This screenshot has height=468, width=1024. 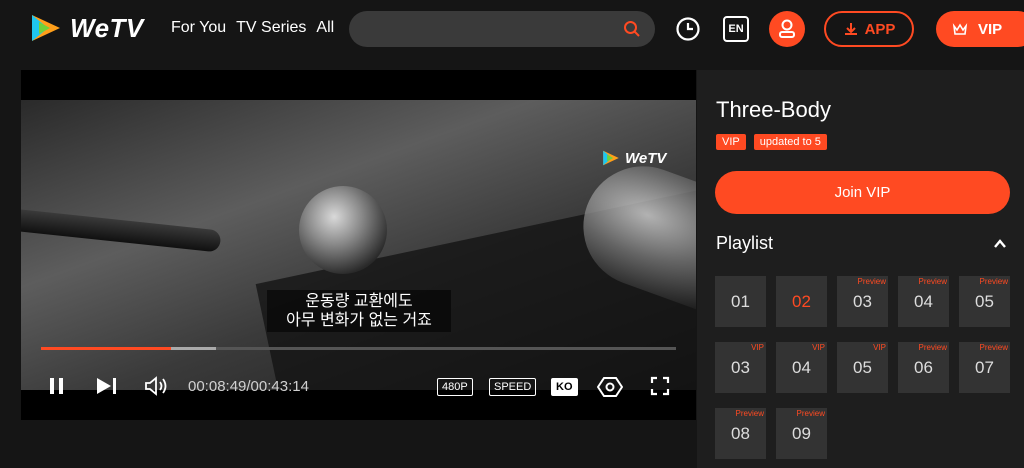 I want to click on episode-button: 07 Preview, so click(x=984, y=367).